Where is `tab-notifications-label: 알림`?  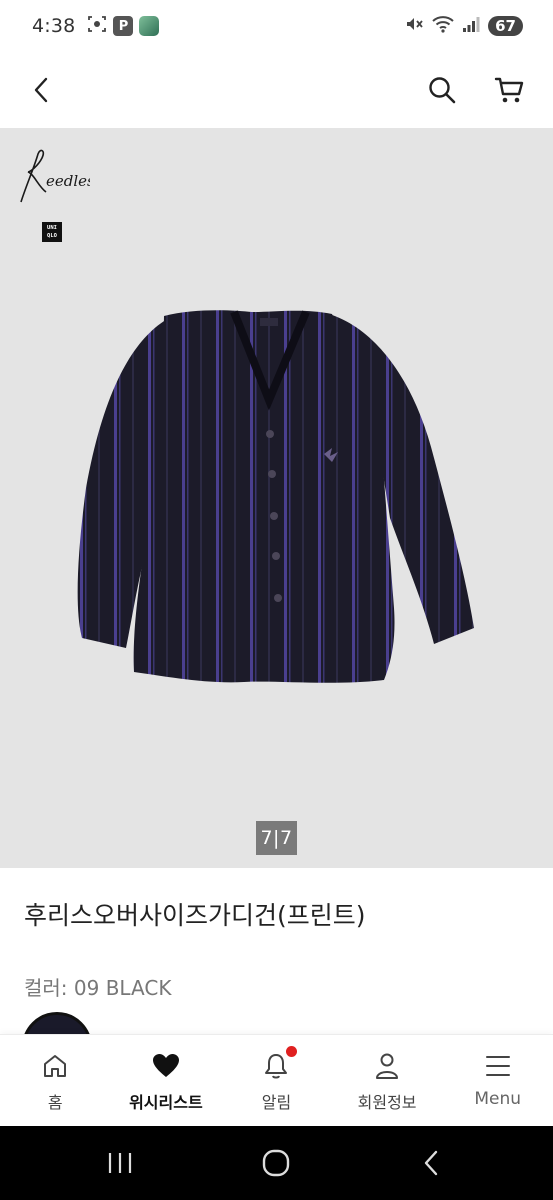
tab-notifications-label: 알림 is located at coordinates (276, 1102).